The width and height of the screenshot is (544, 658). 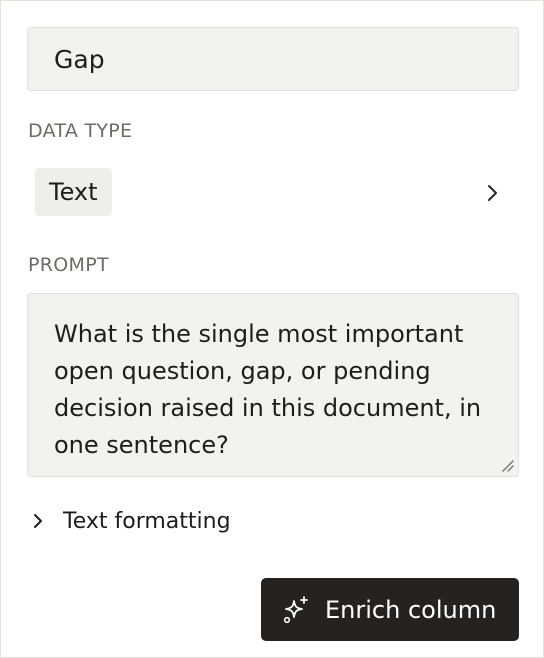 I want to click on prompt-label: PROMPT, so click(x=68, y=265).